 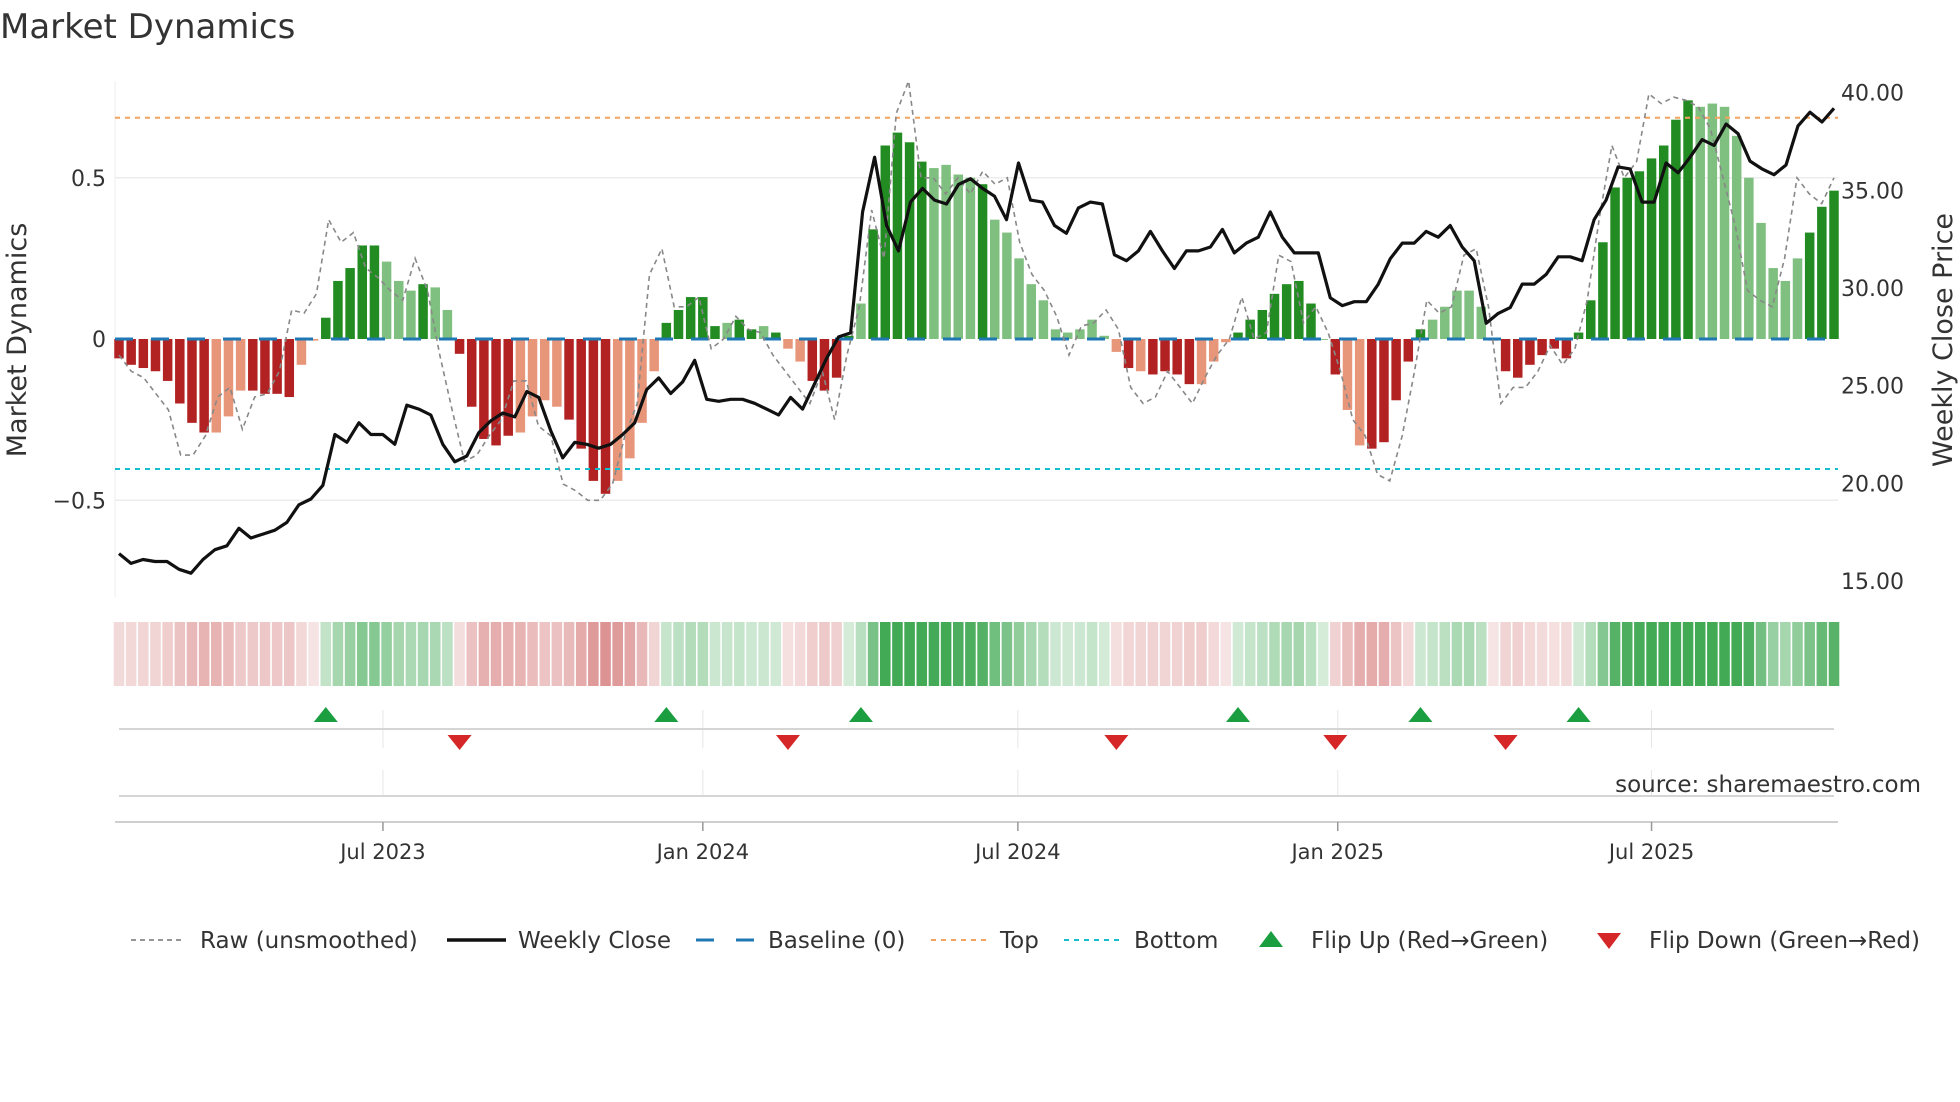 I want to click on x-tick-label: Jul 2025, so click(x=1650, y=852).